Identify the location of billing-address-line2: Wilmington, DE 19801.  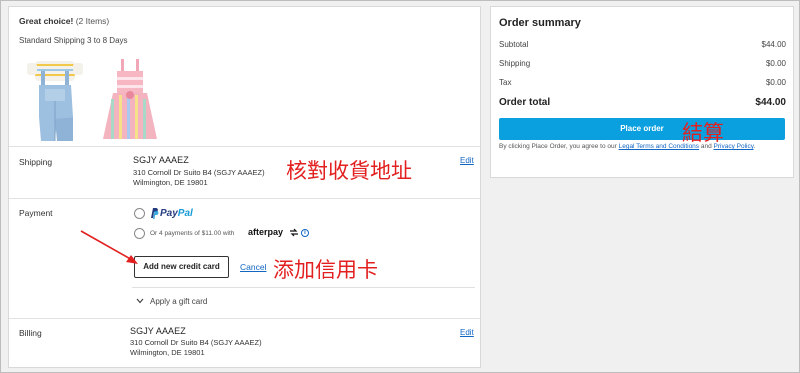
(167, 352).